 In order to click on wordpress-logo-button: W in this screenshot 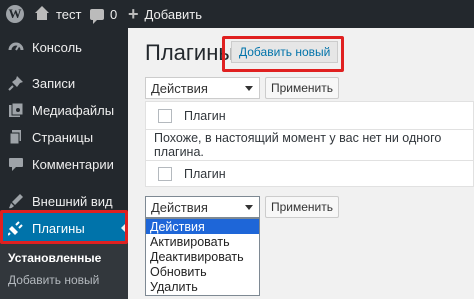, I will do `click(15, 14)`.